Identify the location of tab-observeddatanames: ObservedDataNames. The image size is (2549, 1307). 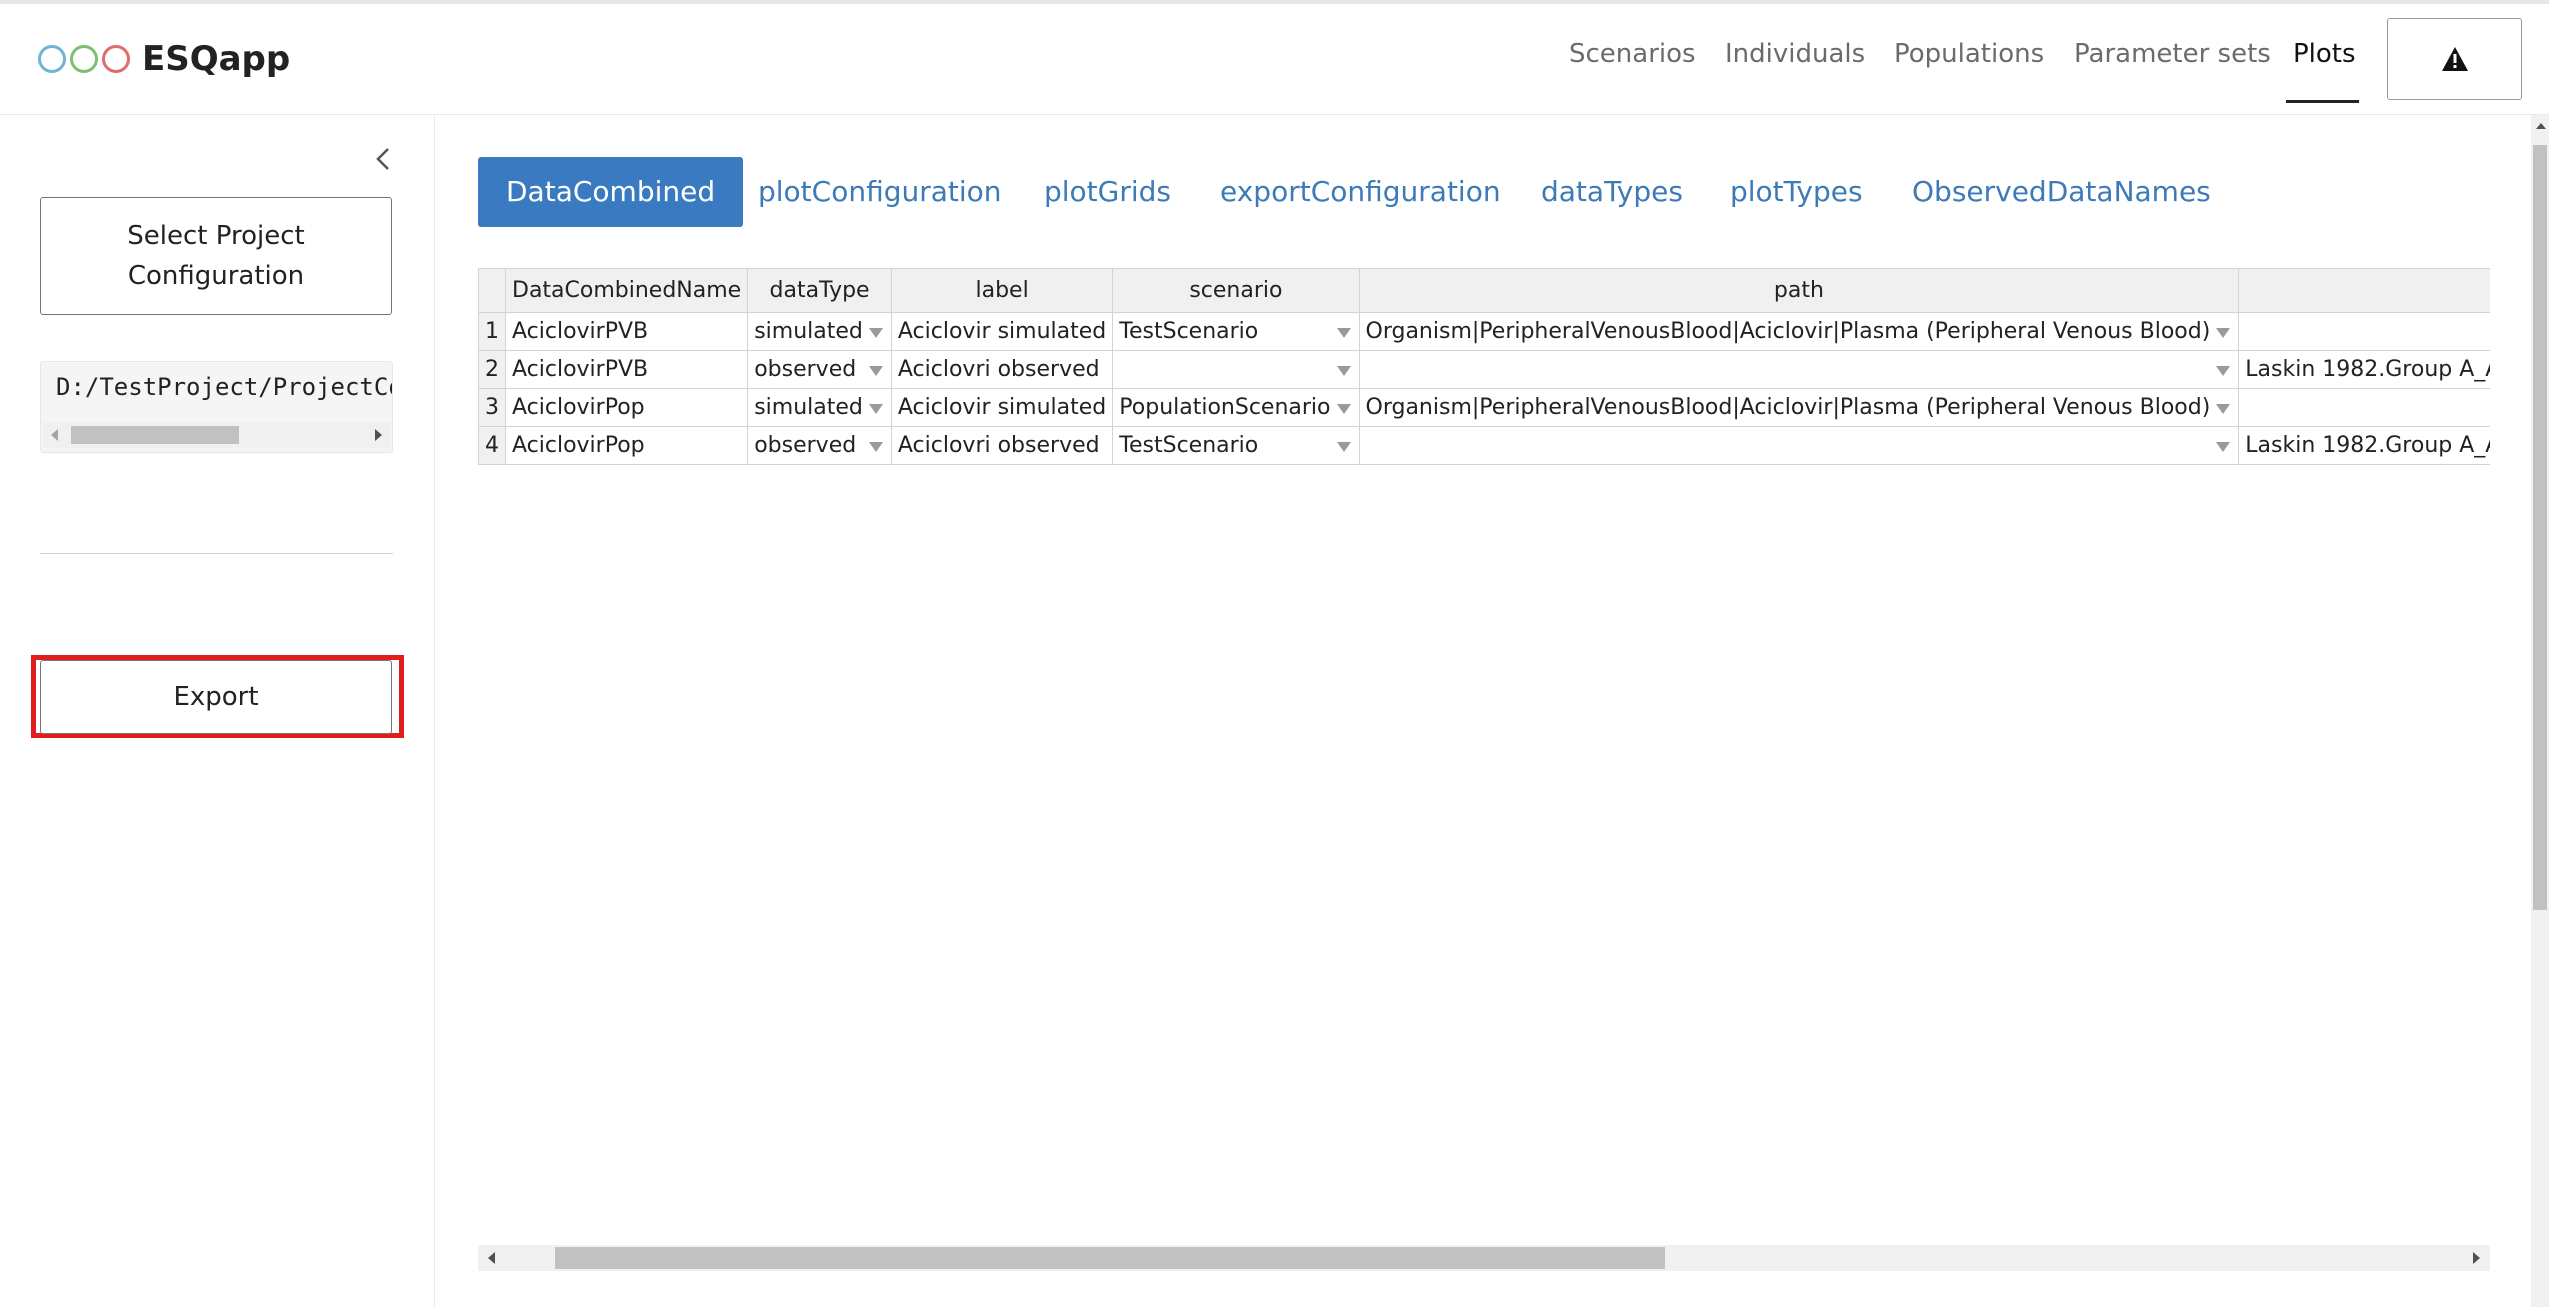
(2061, 192).